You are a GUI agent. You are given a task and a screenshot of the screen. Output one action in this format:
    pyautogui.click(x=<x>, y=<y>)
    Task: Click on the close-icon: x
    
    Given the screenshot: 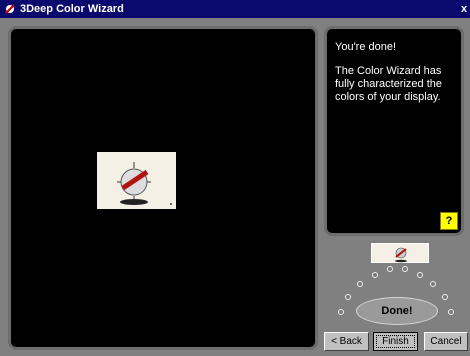 What is the action you would take?
    pyautogui.click(x=464, y=9)
    